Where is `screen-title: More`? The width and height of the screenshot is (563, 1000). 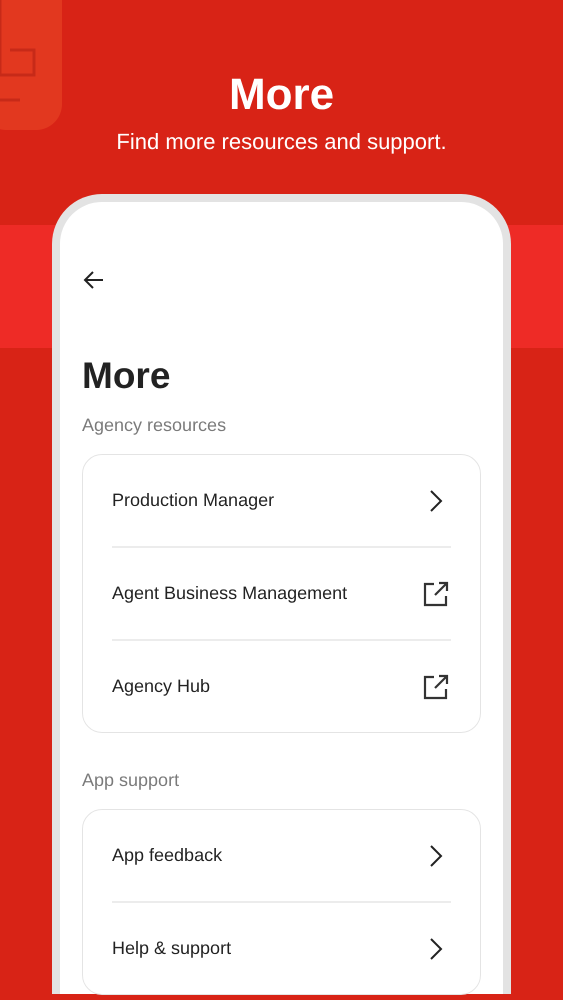 screen-title: More is located at coordinates (126, 376).